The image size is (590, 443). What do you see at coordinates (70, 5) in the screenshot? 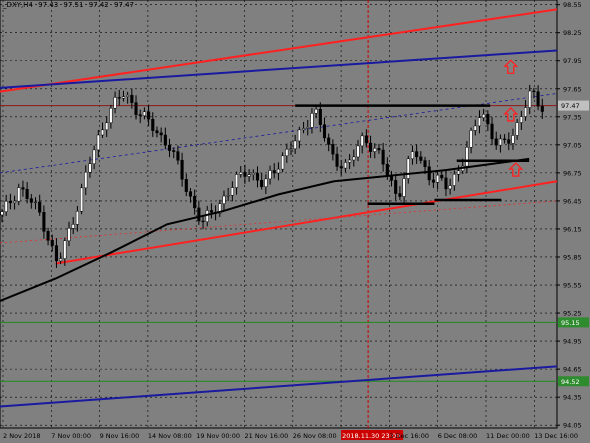
I see `chart-header: _DXY,H4 97.43 97.51 97.42 97.47` at bounding box center [70, 5].